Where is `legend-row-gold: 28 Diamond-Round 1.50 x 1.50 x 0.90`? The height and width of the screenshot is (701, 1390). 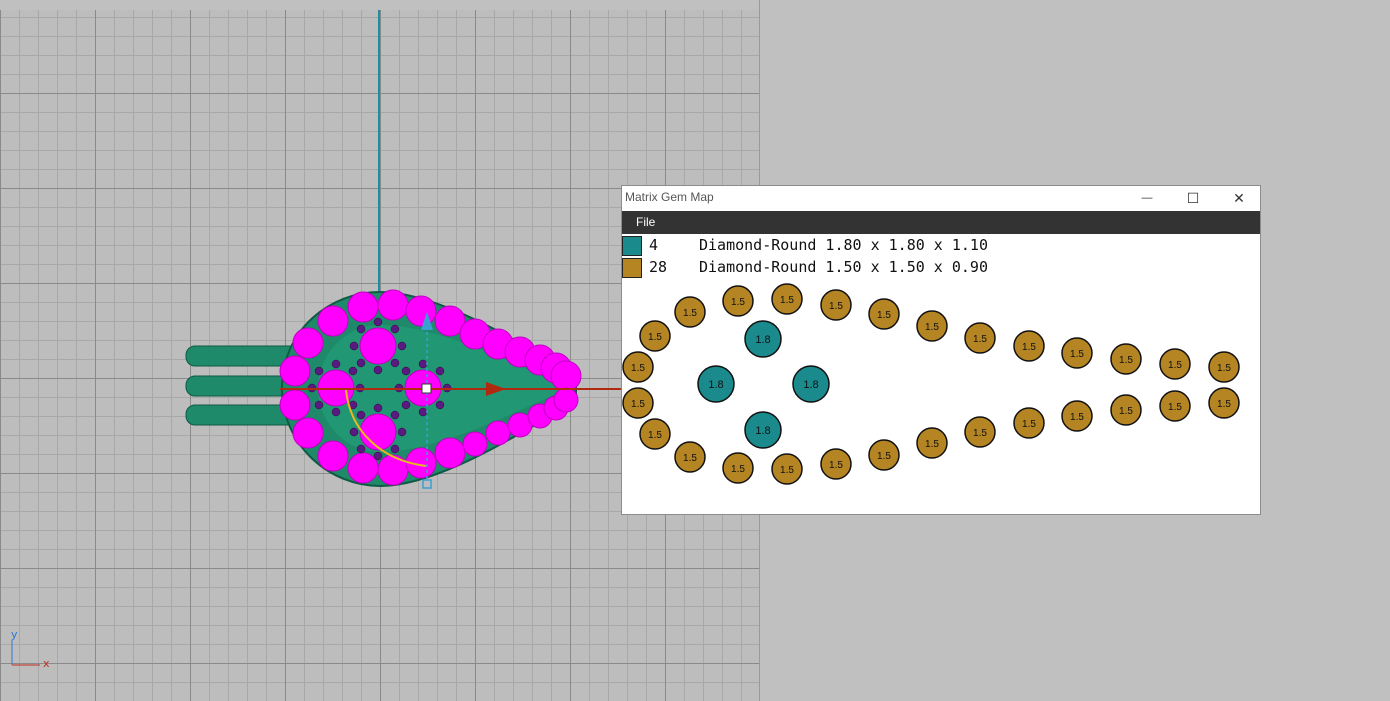
legend-row-gold: 28 Diamond-Round 1.50 x 1.50 x 0.90 is located at coordinates (932, 268).